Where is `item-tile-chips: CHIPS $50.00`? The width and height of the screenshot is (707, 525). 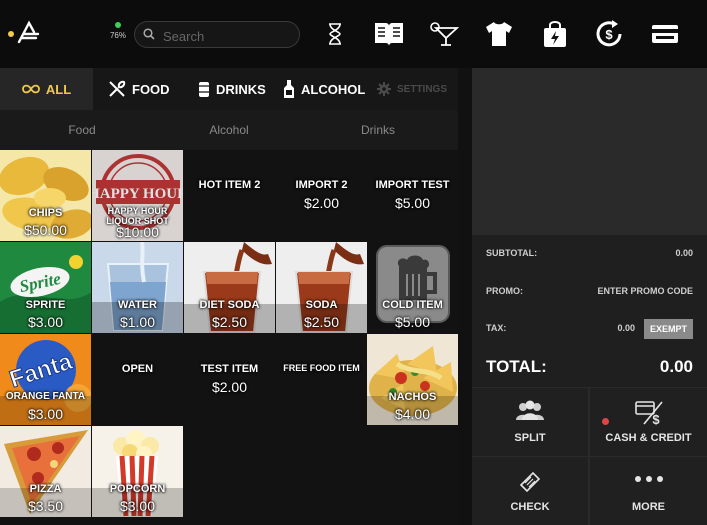 item-tile-chips: CHIPS $50.00 is located at coordinates (45, 195).